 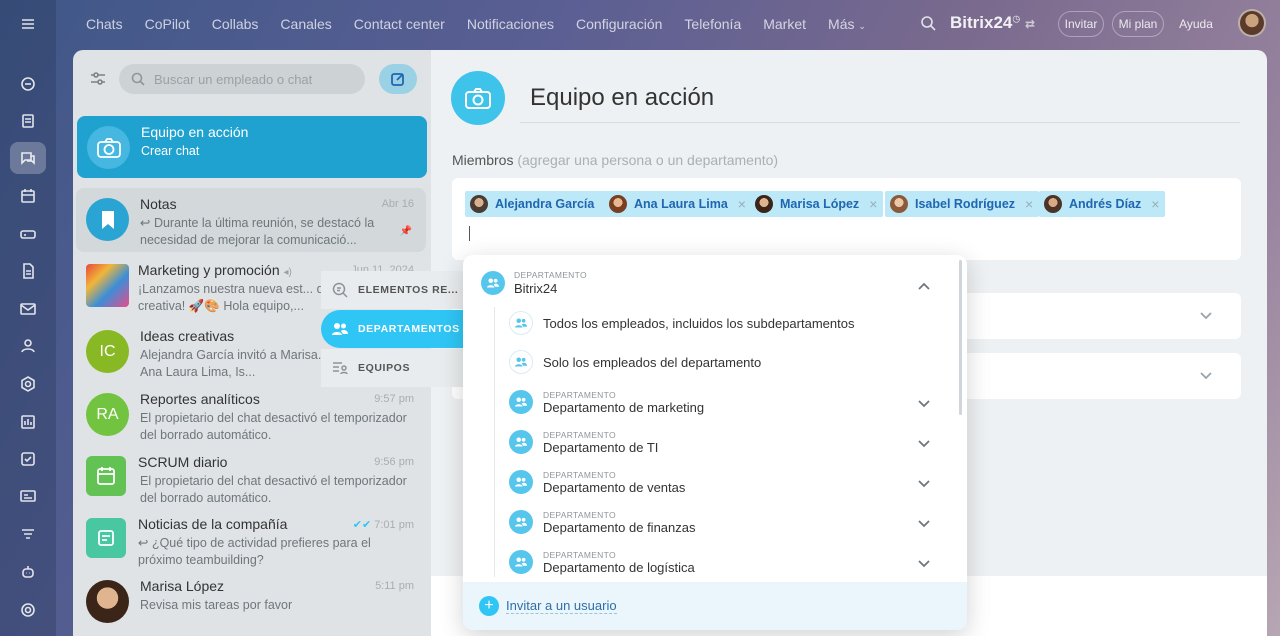 What do you see at coordinates (624, 407) in the screenshot?
I see `dept-name: Departamento de marketing` at bounding box center [624, 407].